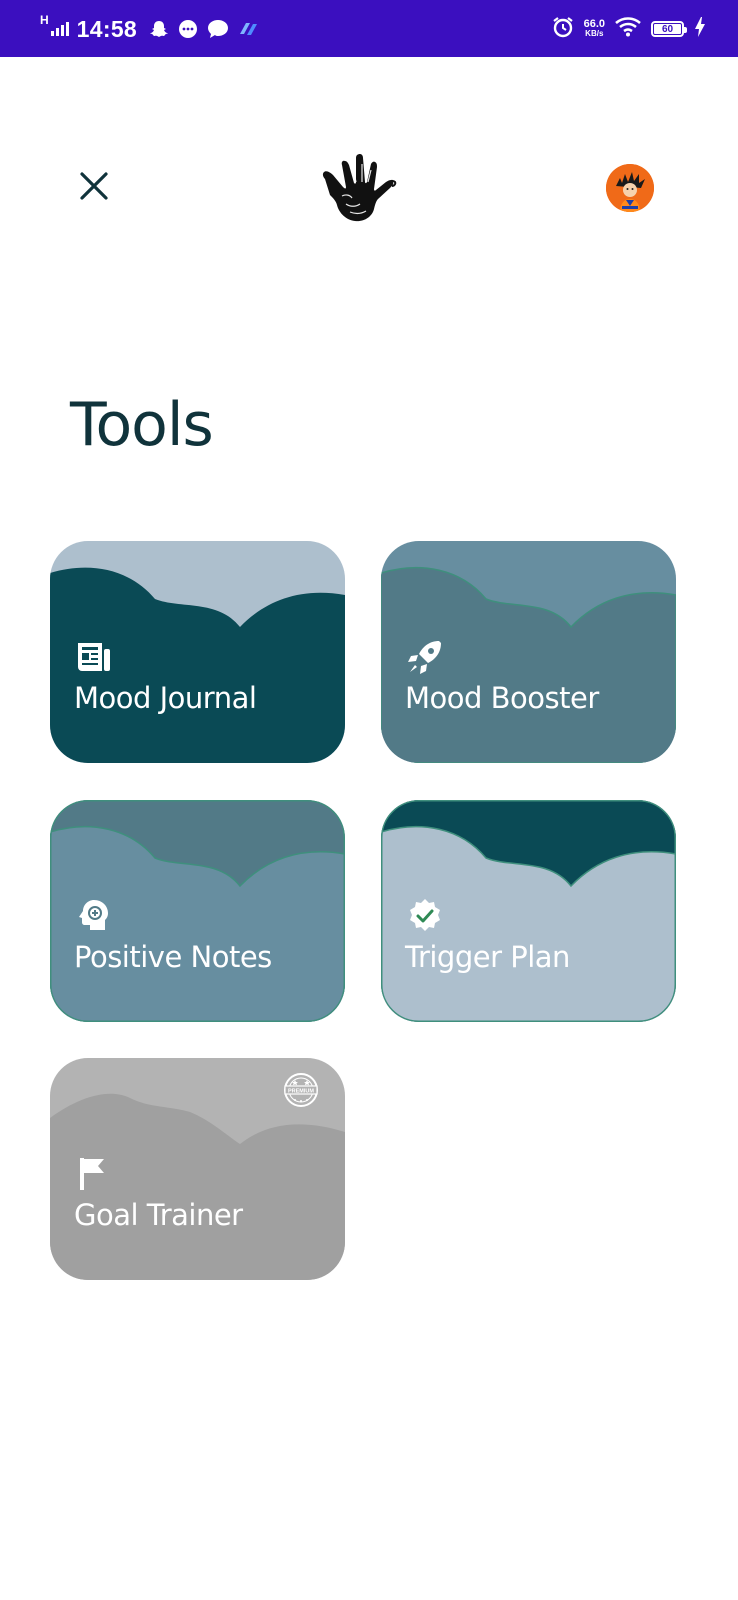  I want to click on tool-card-mood-journal: Mood Journal, so click(197, 652).